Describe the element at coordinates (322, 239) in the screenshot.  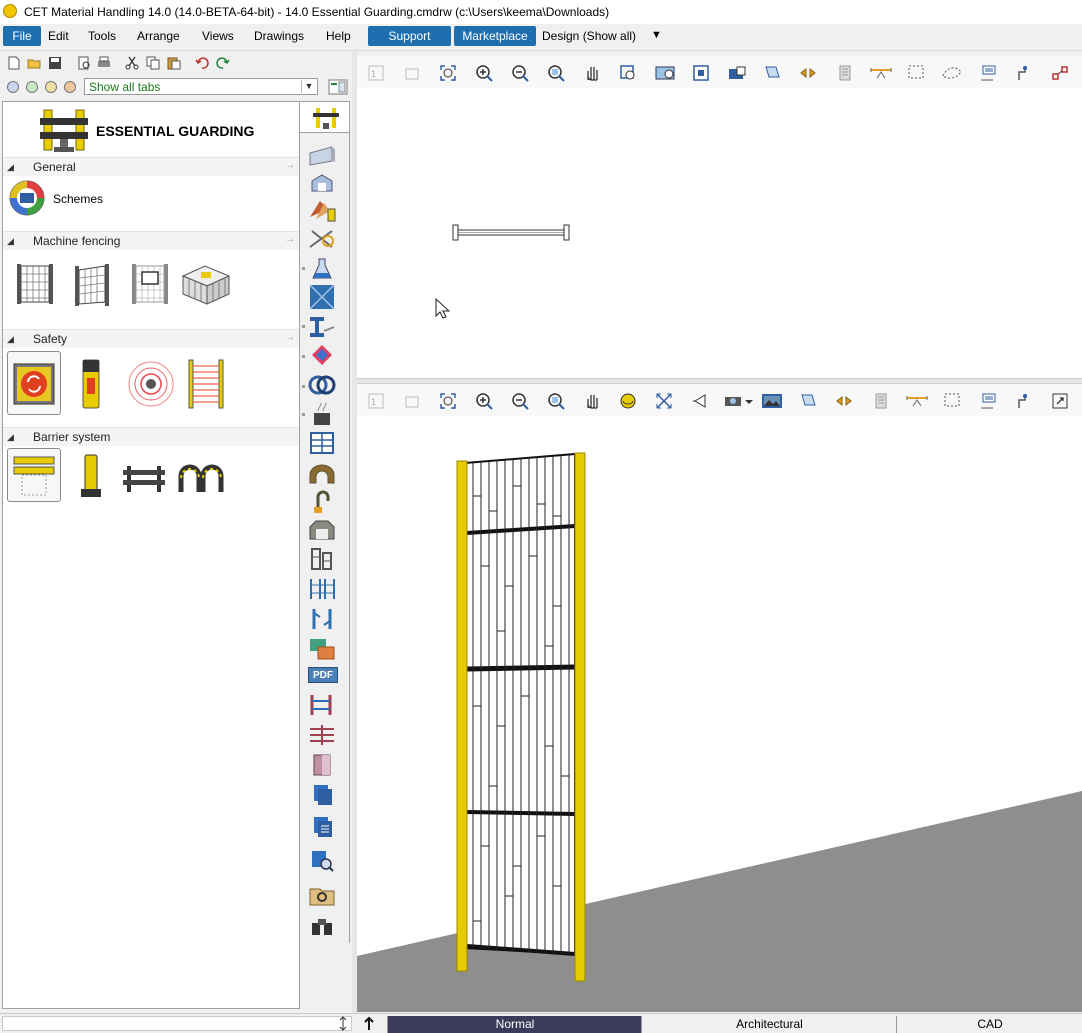
I see `tab-tools-icon` at that location.